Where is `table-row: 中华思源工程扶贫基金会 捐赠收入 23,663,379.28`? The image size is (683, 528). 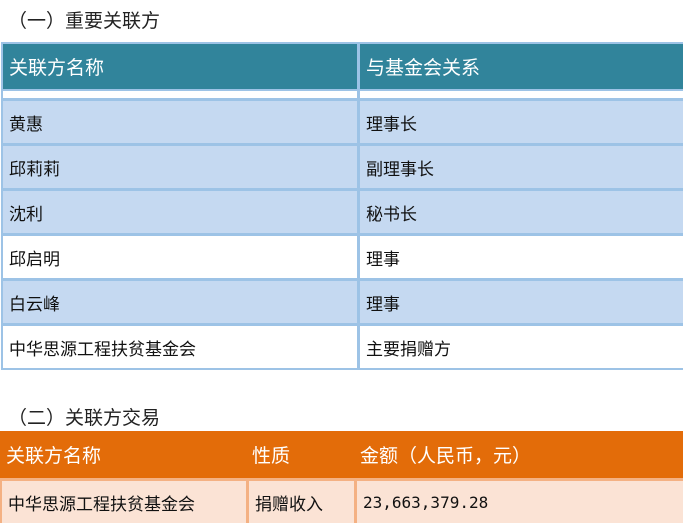 table-row: 中华思源工程扶贫基金会 捐赠收入 23,663,379.28 is located at coordinates (341, 502).